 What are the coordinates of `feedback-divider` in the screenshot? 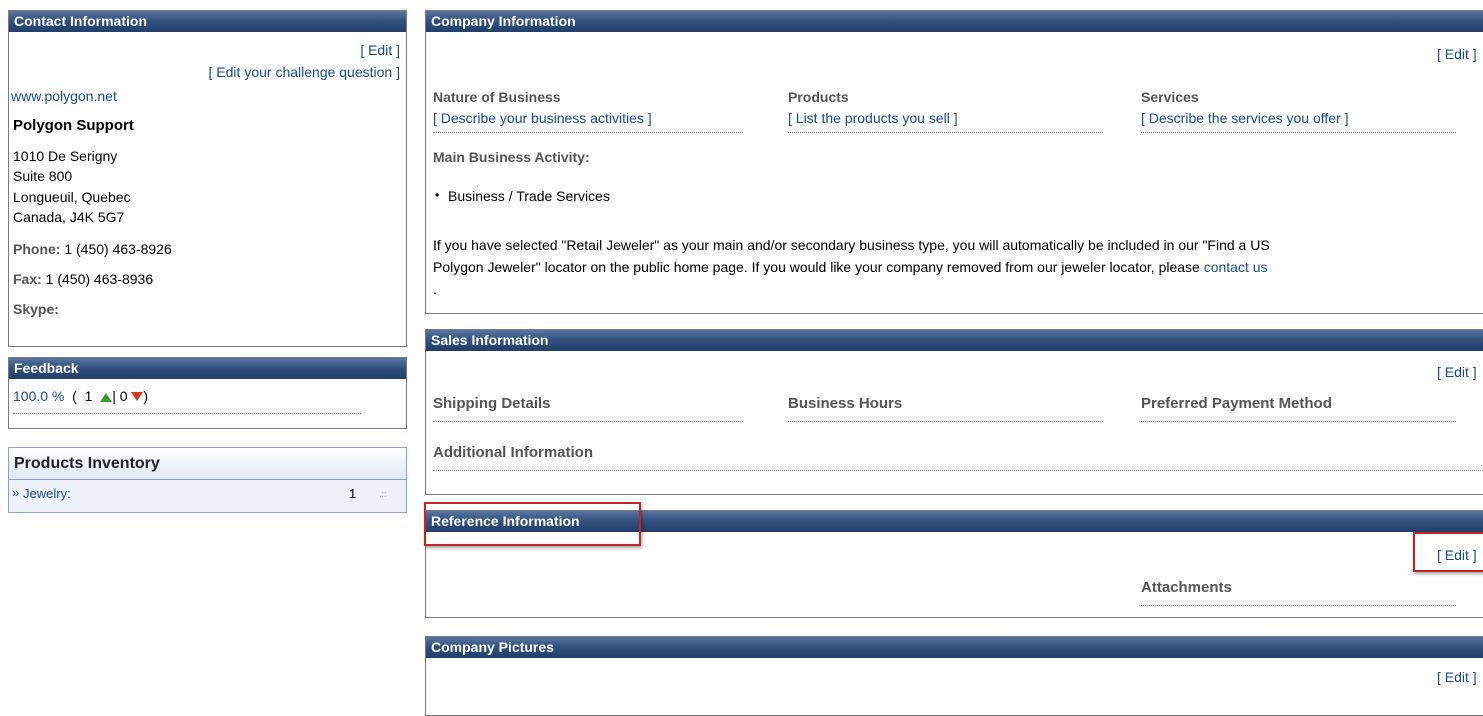 It's located at (187, 413).